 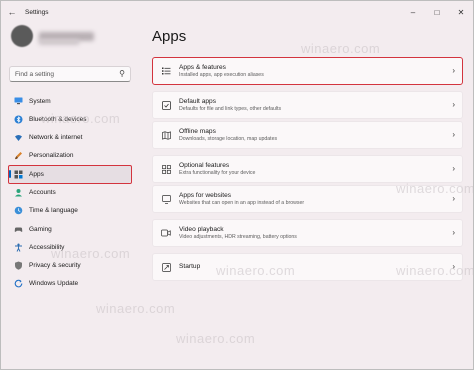 I want to click on back-button: ←, so click(x=12, y=12).